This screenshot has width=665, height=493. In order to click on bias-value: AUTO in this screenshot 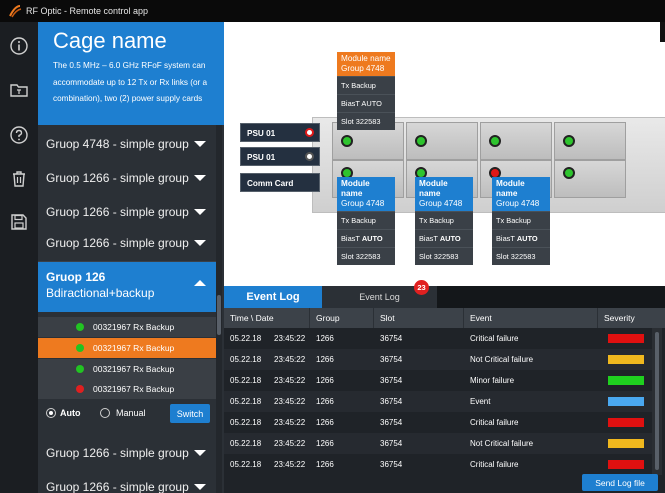, I will do `click(527, 238)`.